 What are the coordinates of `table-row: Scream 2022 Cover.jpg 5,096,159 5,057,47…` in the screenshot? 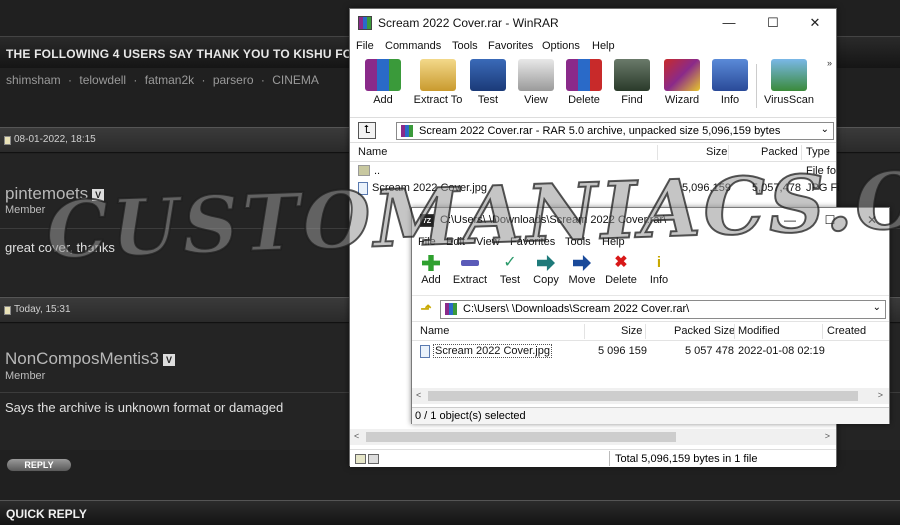 It's located at (595, 188).